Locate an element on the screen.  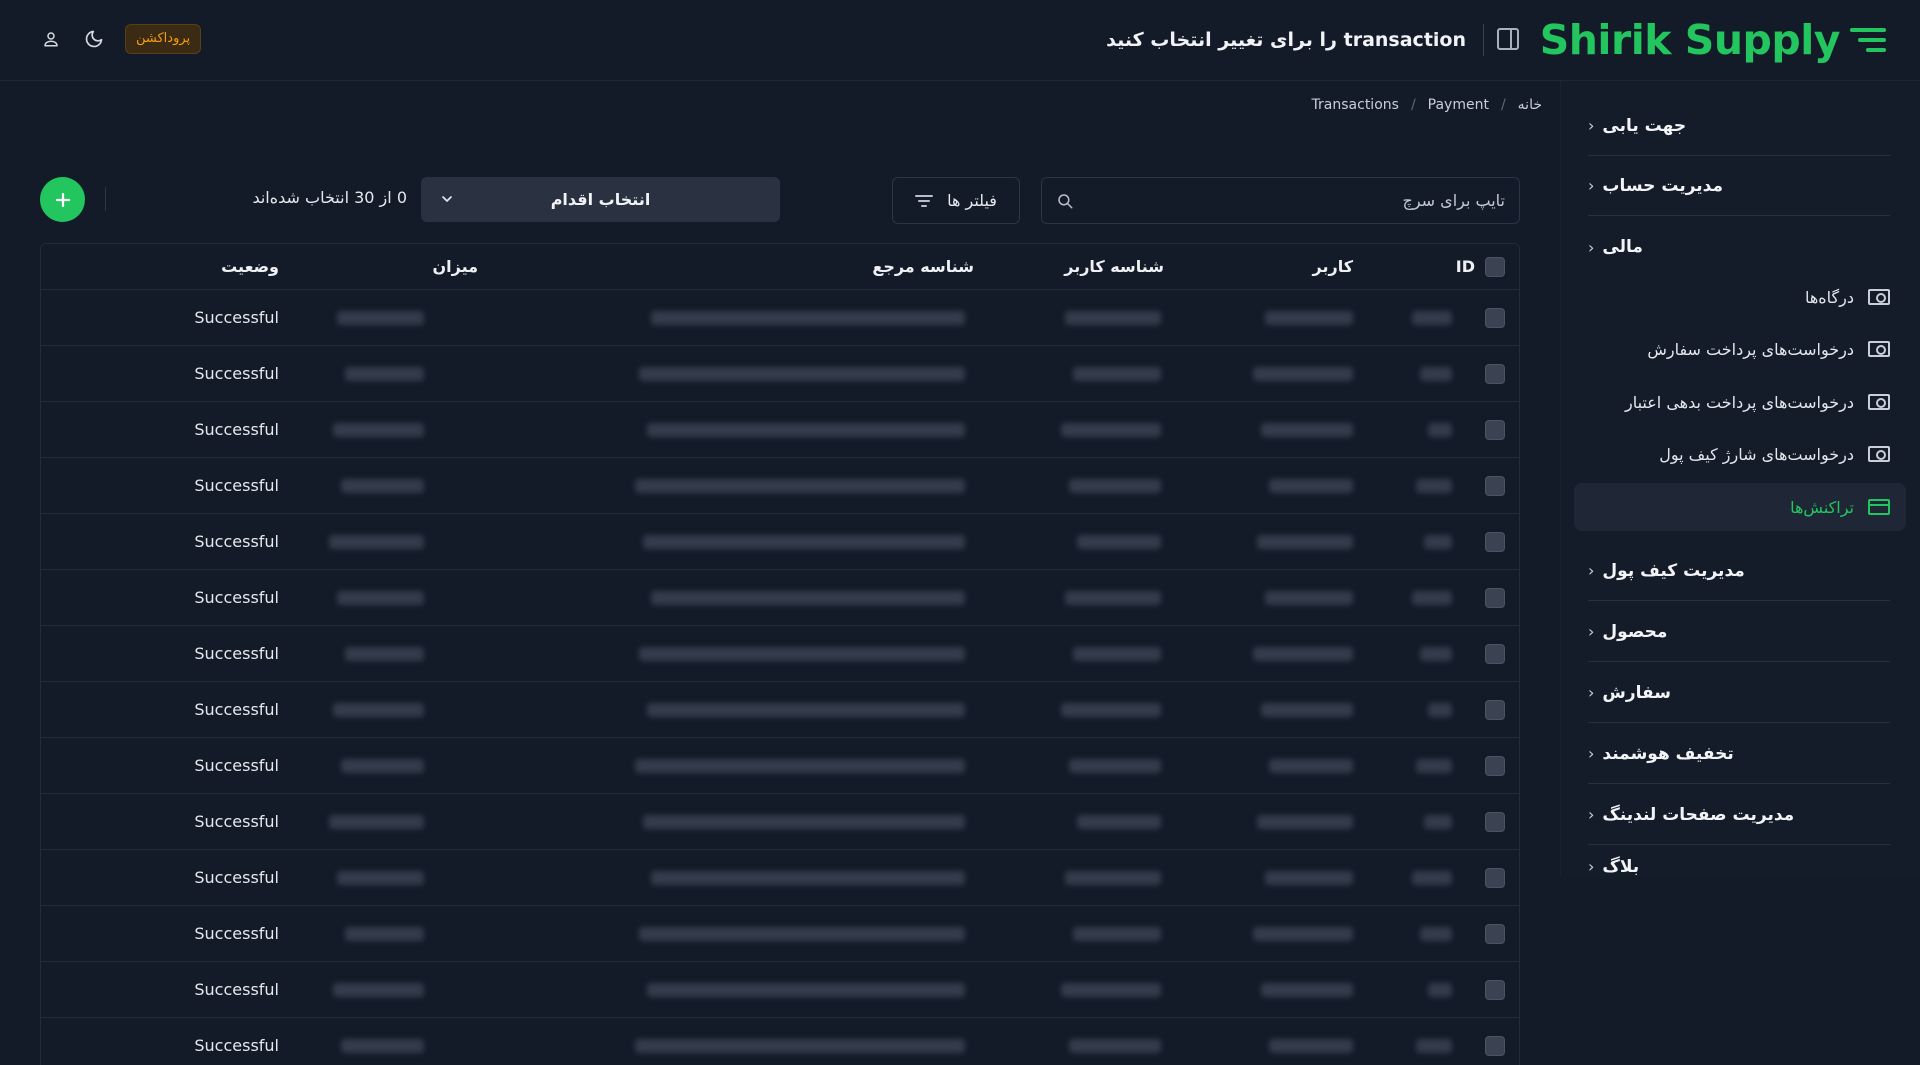
filter-icon is located at coordinates (924, 200).